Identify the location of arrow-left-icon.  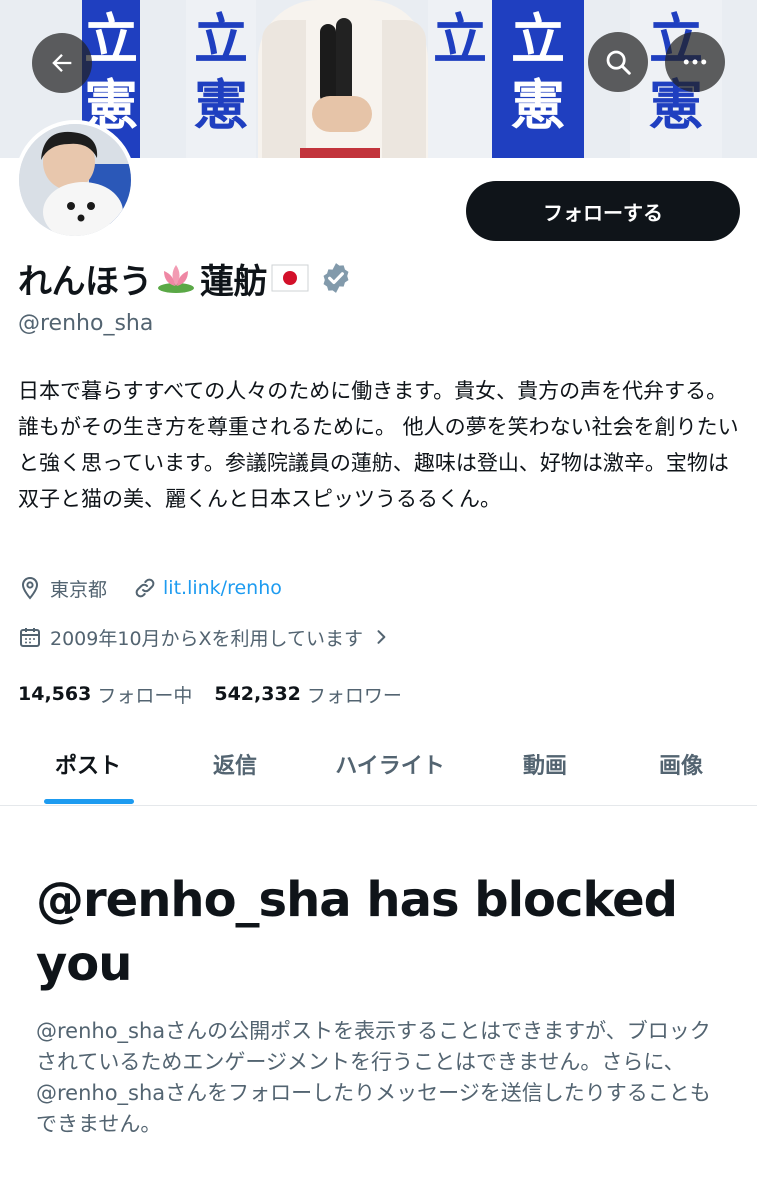
(62, 63).